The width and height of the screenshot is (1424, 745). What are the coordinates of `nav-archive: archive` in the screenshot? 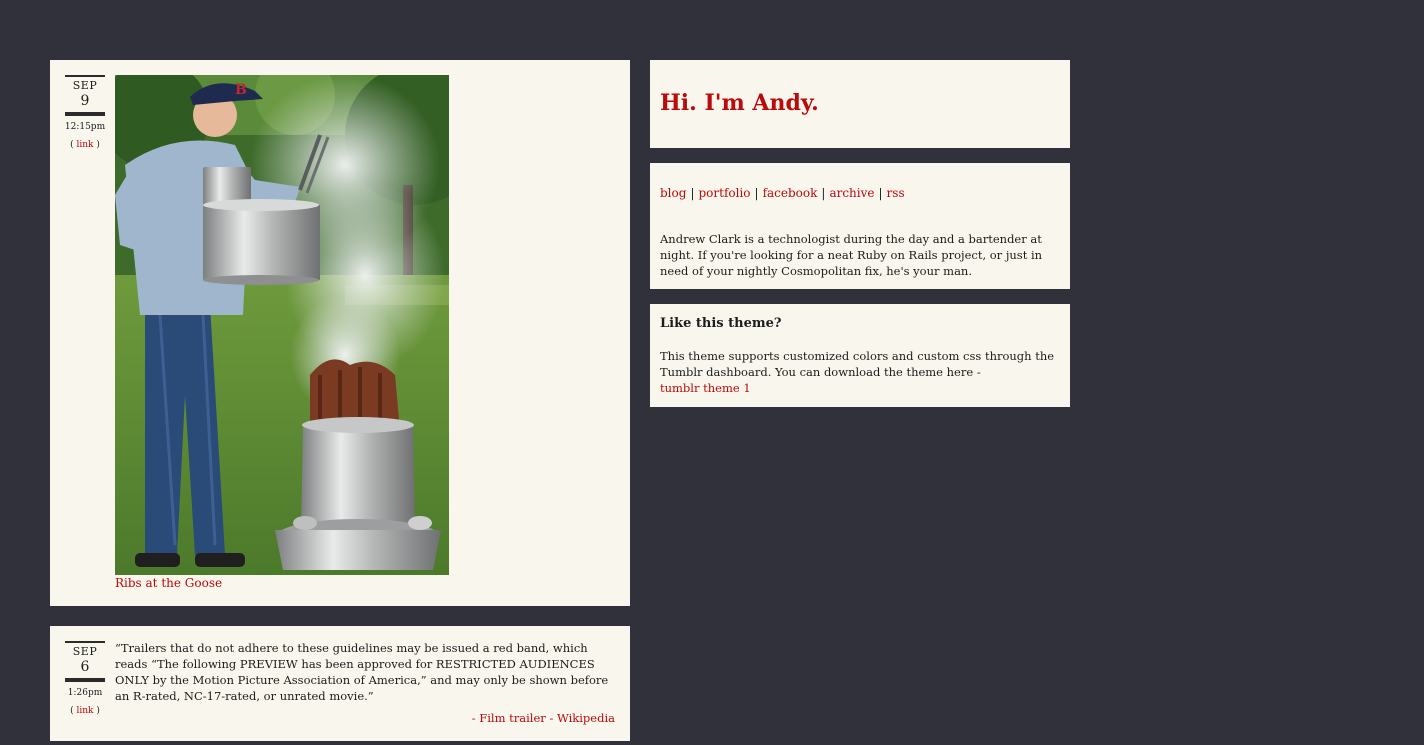 It's located at (851, 193).